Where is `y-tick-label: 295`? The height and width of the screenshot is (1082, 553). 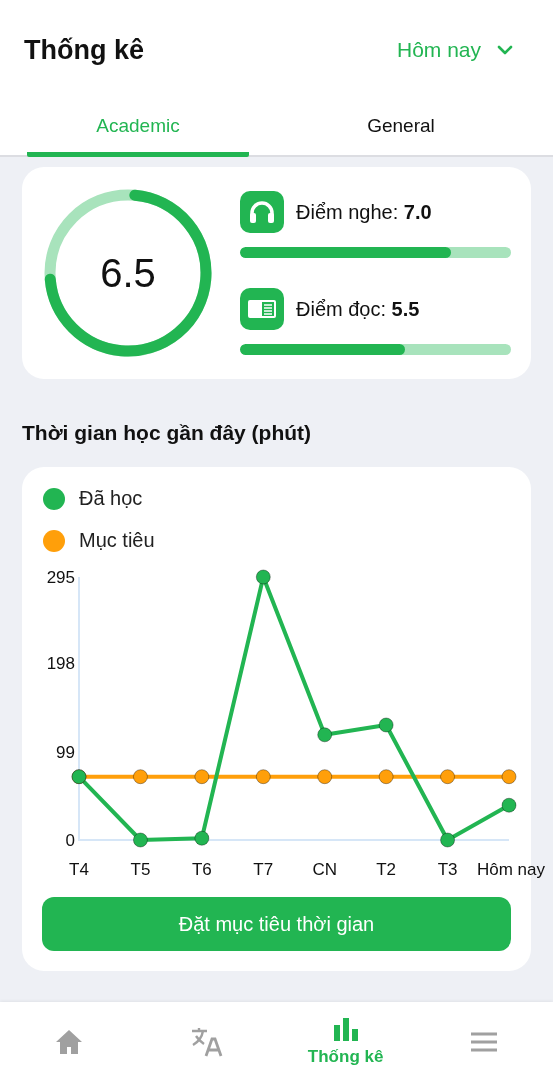 y-tick-label: 295 is located at coordinates (60, 577).